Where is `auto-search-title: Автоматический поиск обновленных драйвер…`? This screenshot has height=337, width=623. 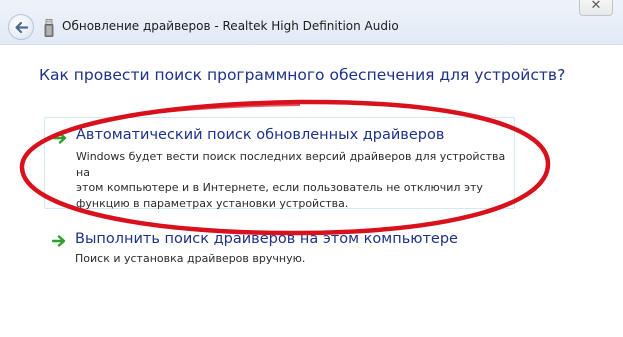 auto-search-title: Автоматический поиск обновленных драйвер… is located at coordinates (260, 135).